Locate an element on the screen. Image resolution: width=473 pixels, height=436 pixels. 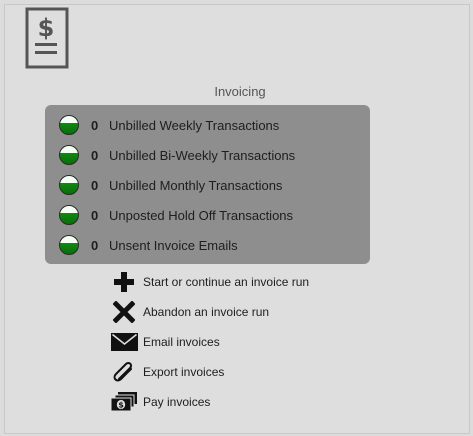
status-row-unbilled-biweekly: 0 Unbilled Bi-Weekly Transactions is located at coordinates (177, 155).